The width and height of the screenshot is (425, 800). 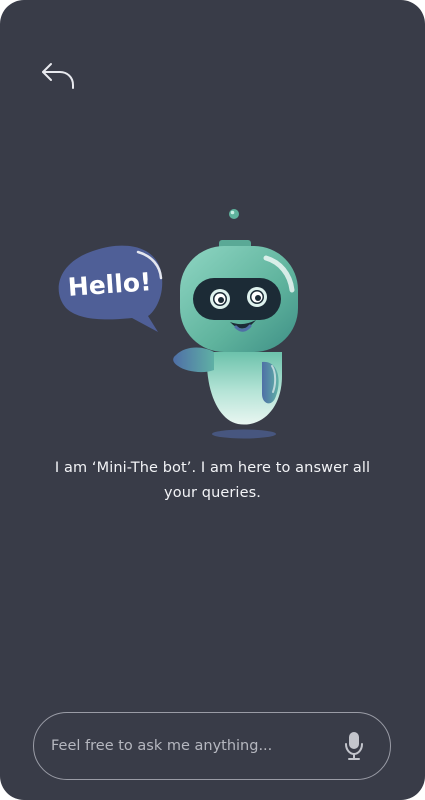 I want to click on back-arrow-icon, so click(x=58, y=76).